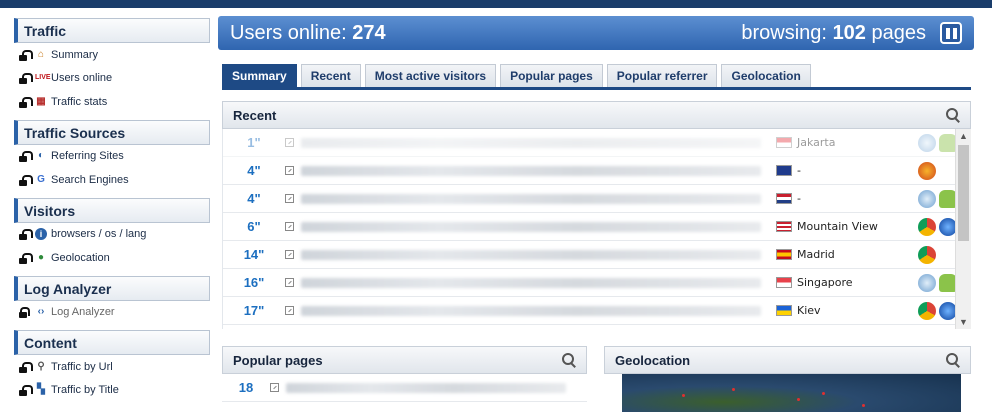 Image resolution: width=992 pixels, height=412 pixels. I want to click on popular-pages-panel: Popular pages 18, so click(404, 374).